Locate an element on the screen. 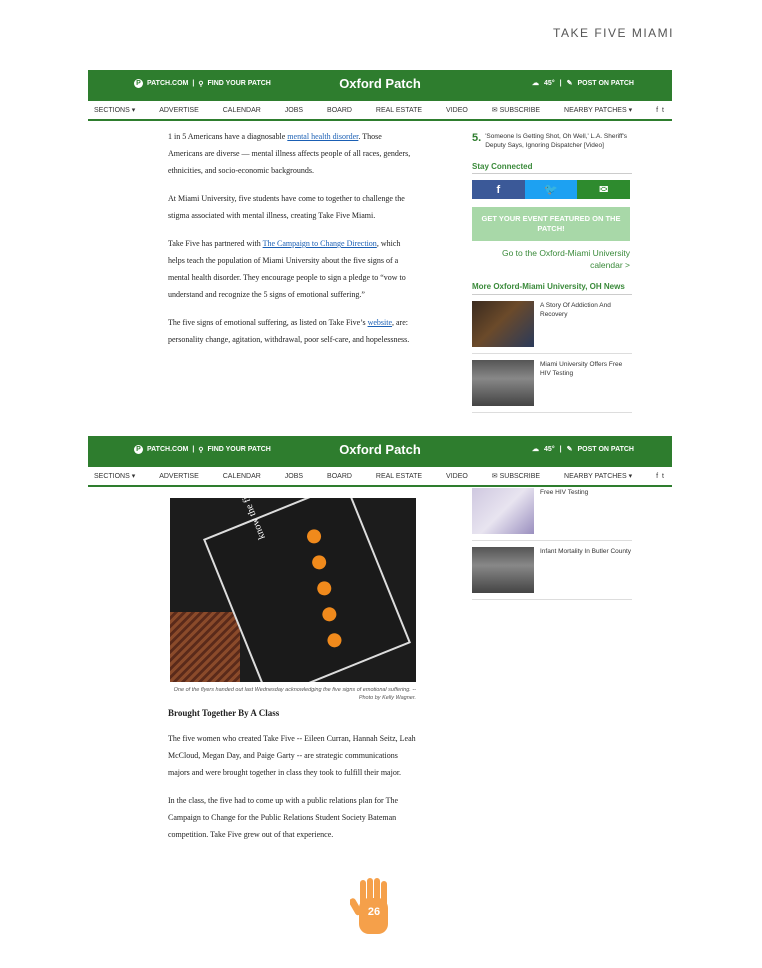 The height and width of the screenshot is (968, 762). stay-connected-heading: Stay Connected is located at coordinates (552, 168).